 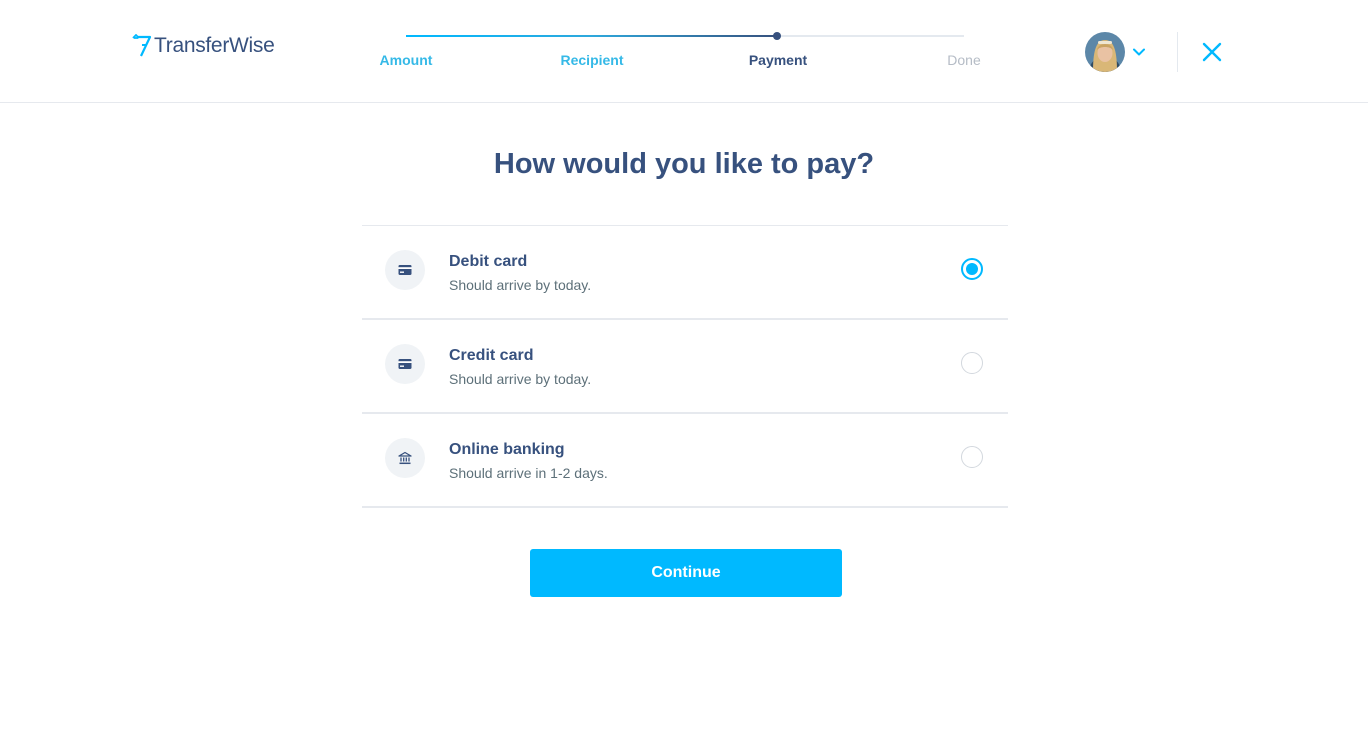 I want to click on bank-icon, so click(x=405, y=458).